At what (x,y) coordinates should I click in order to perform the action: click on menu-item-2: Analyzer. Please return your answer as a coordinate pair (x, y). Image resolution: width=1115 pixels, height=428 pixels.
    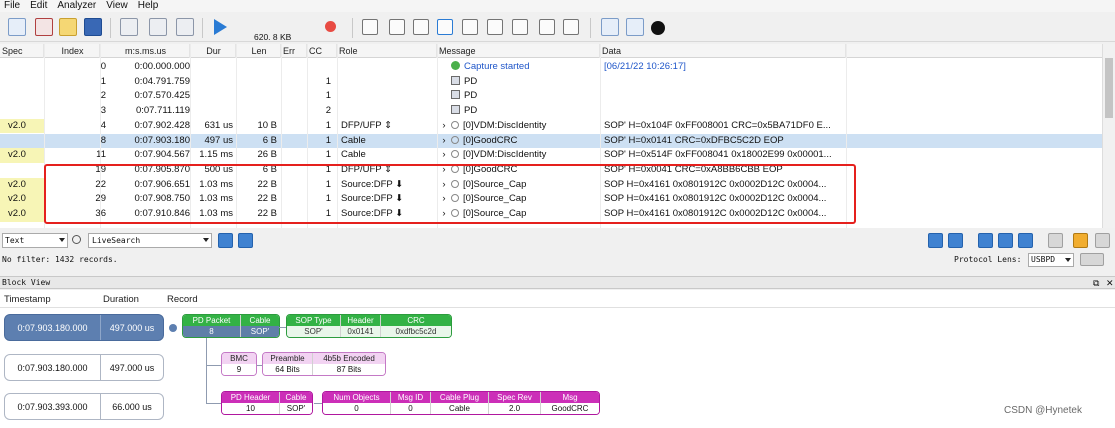
    Looking at the image, I should click on (77, 6).